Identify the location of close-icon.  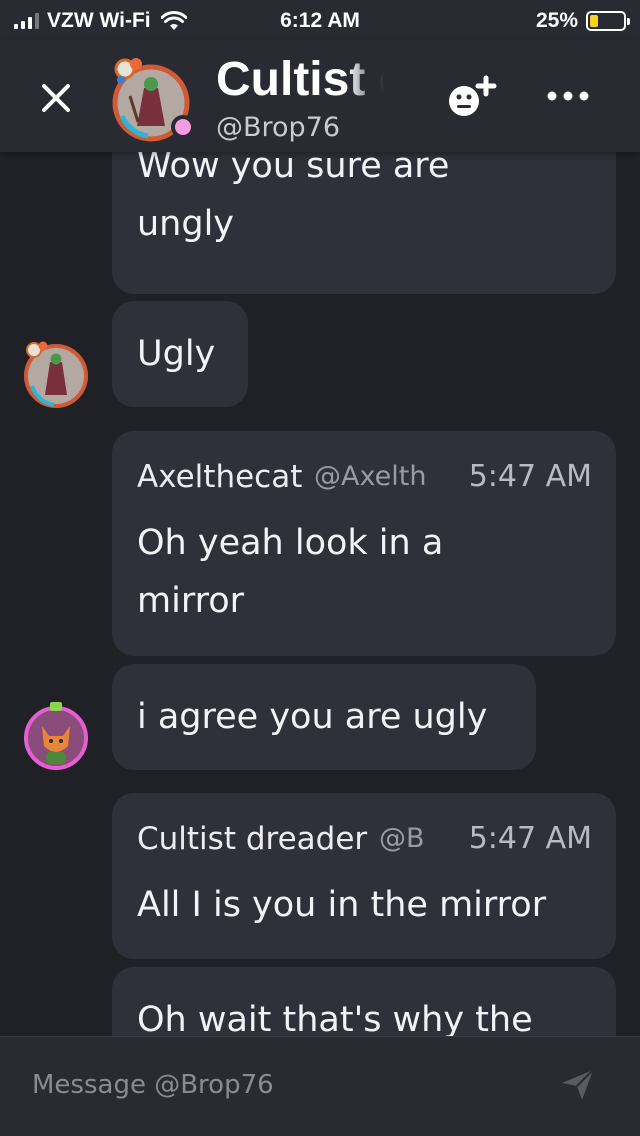
(56, 98).